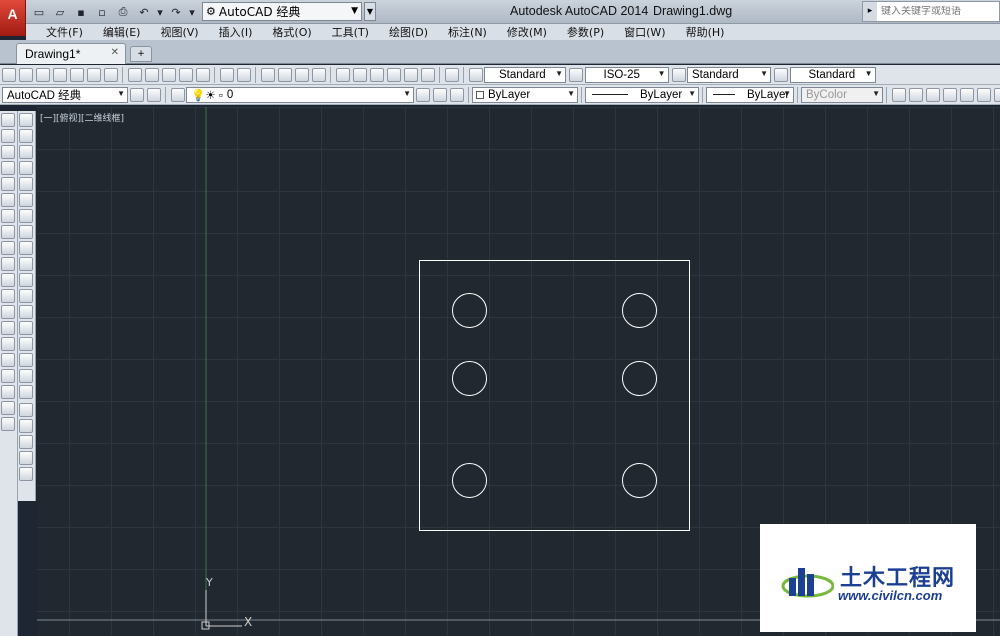 This screenshot has height=636, width=1000. Describe the element at coordinates (221, 610) in the screenshot. I see `ucs-icon` at that location.